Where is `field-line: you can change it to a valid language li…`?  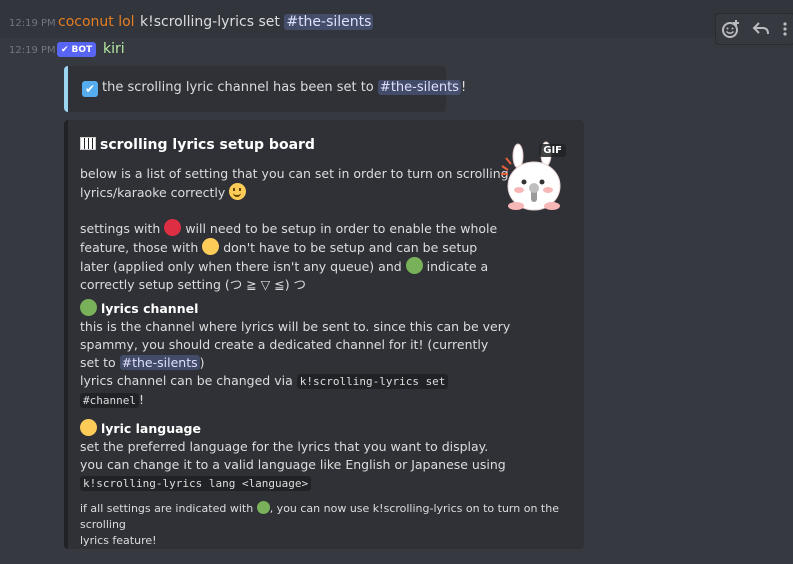 field-line: you can change it to a valid language li… is located at coordinates (293, 464).